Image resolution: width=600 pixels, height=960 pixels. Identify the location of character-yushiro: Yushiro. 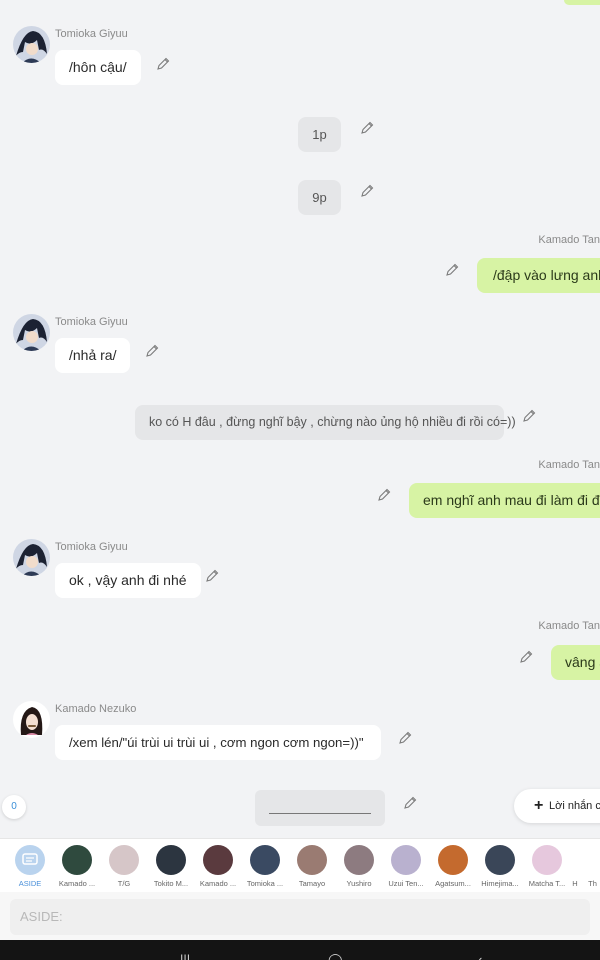
(359, 866).